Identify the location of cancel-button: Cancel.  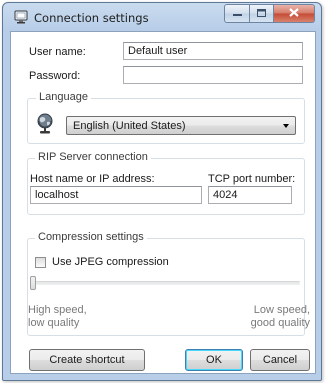
(280, 360).